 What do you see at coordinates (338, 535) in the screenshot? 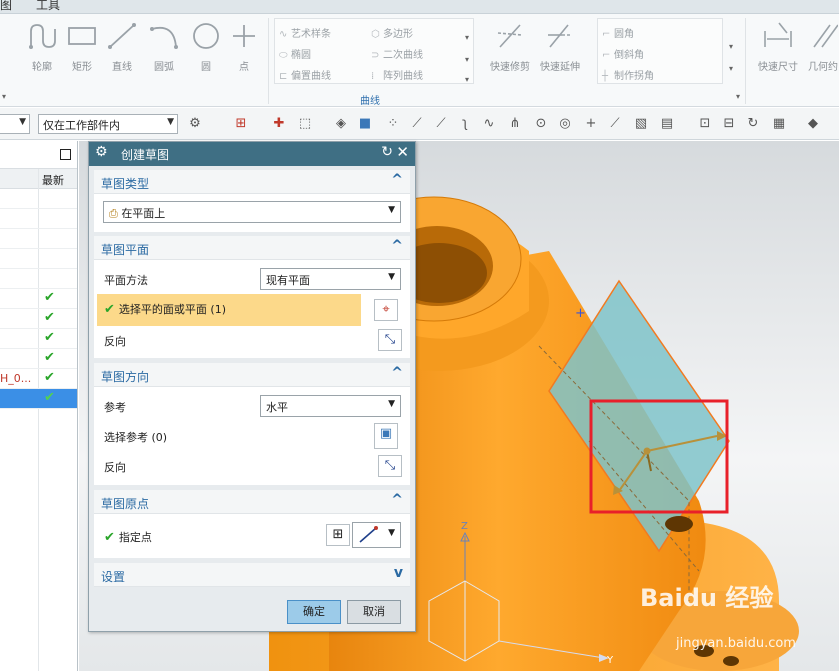
I see `point-dialog-icon: ⊞` at bounding box center [338, 535].